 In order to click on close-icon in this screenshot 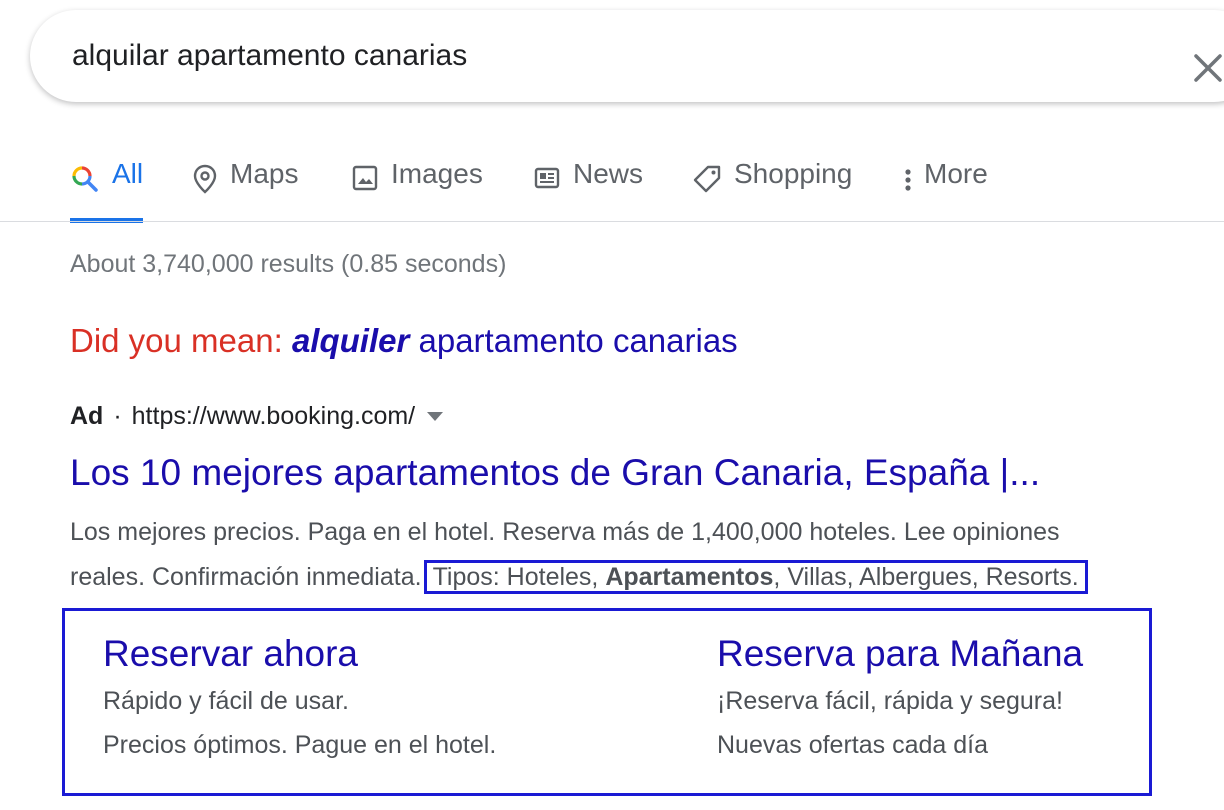, I will do `click(1208, 68)`.